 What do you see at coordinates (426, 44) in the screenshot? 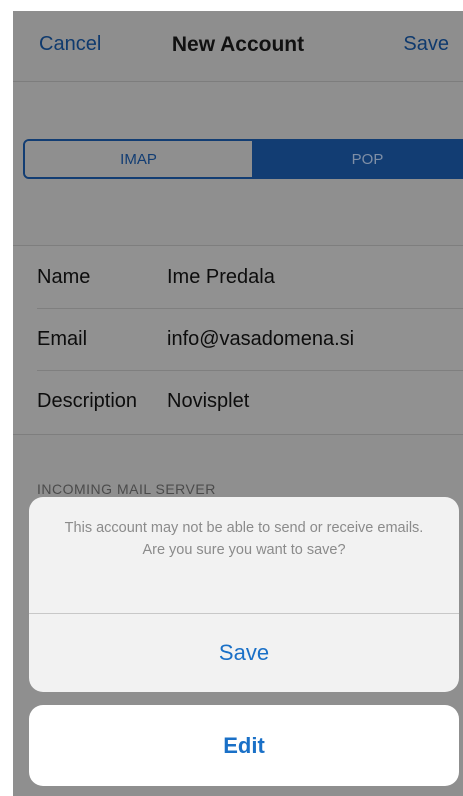
I see `save-button: Save` at bounding box center [426, 44].